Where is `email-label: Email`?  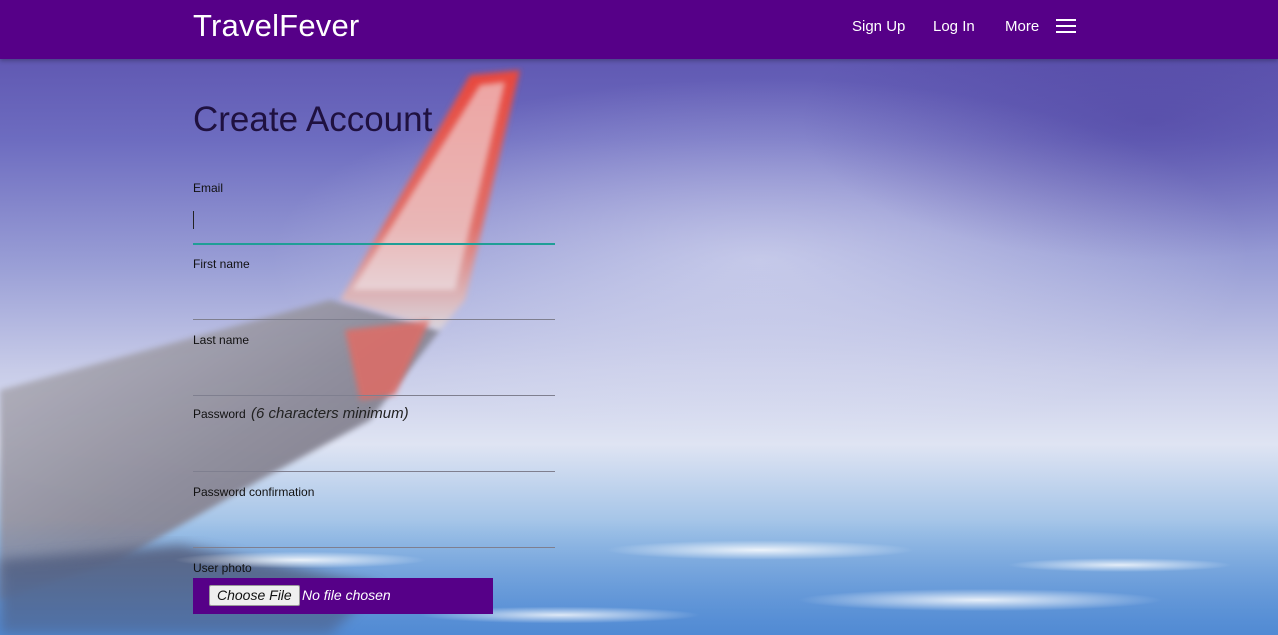 email-label: Email is located at coordinates (208, 188).